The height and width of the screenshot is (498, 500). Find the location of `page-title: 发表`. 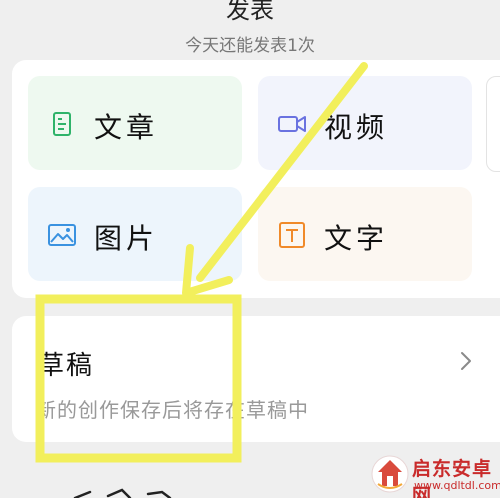

page-title: 发表 is located at coordinates (250, 12).